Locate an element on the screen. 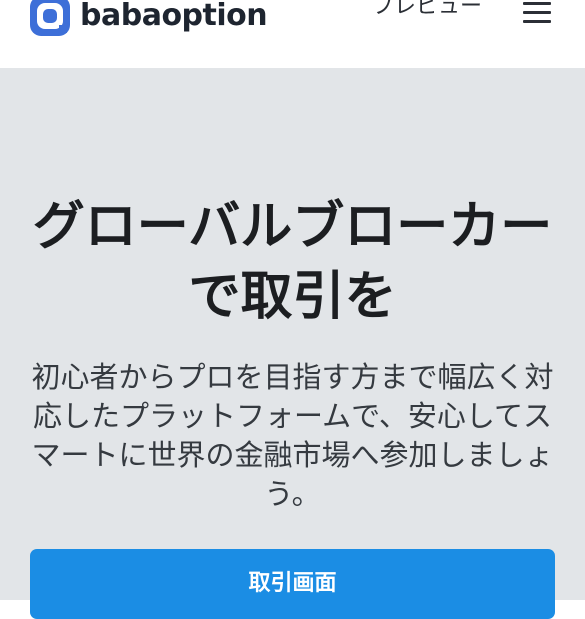 Image resolution: width=585 pixels, height=619 pixels. menu-bar-top is located at coordinates (537, 3).